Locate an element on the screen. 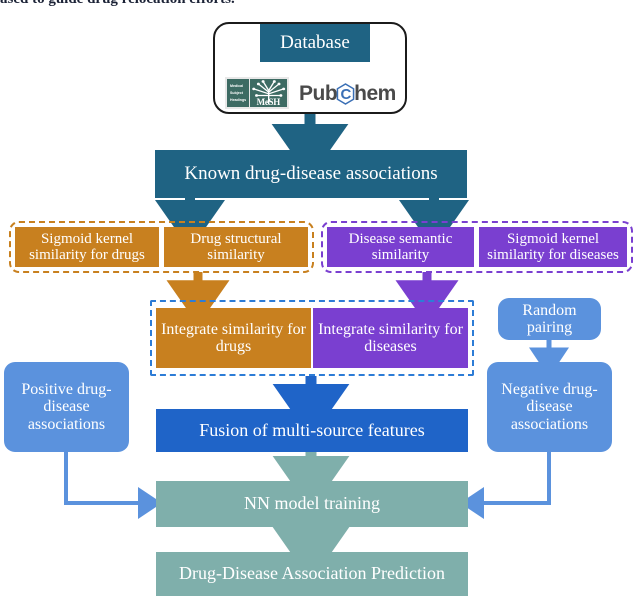 This screenshot has height=599, width=640. page-caption-fragment: ased to guide drug relocation efforts. is located at coordinates (180, 4).